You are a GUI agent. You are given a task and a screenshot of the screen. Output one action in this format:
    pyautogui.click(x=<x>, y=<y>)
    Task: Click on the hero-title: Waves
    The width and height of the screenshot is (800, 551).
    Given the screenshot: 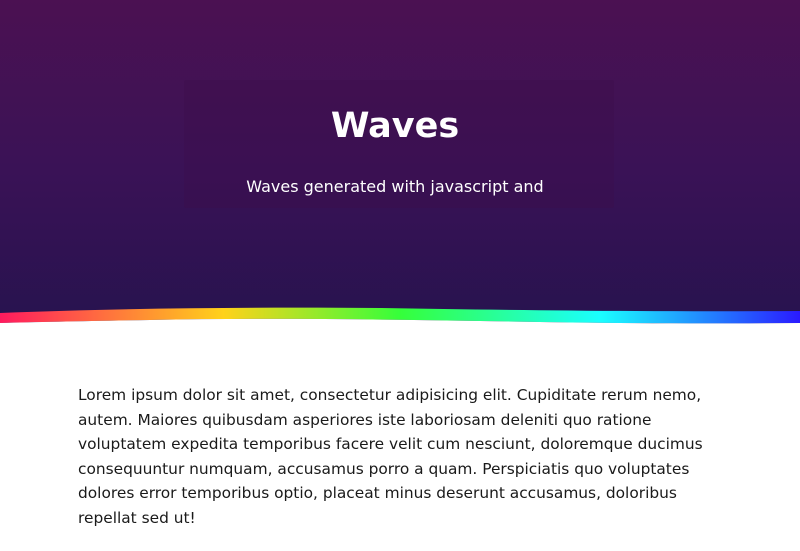 What is the action you would take?
    pyautogui.click(x=395, y=126)
    